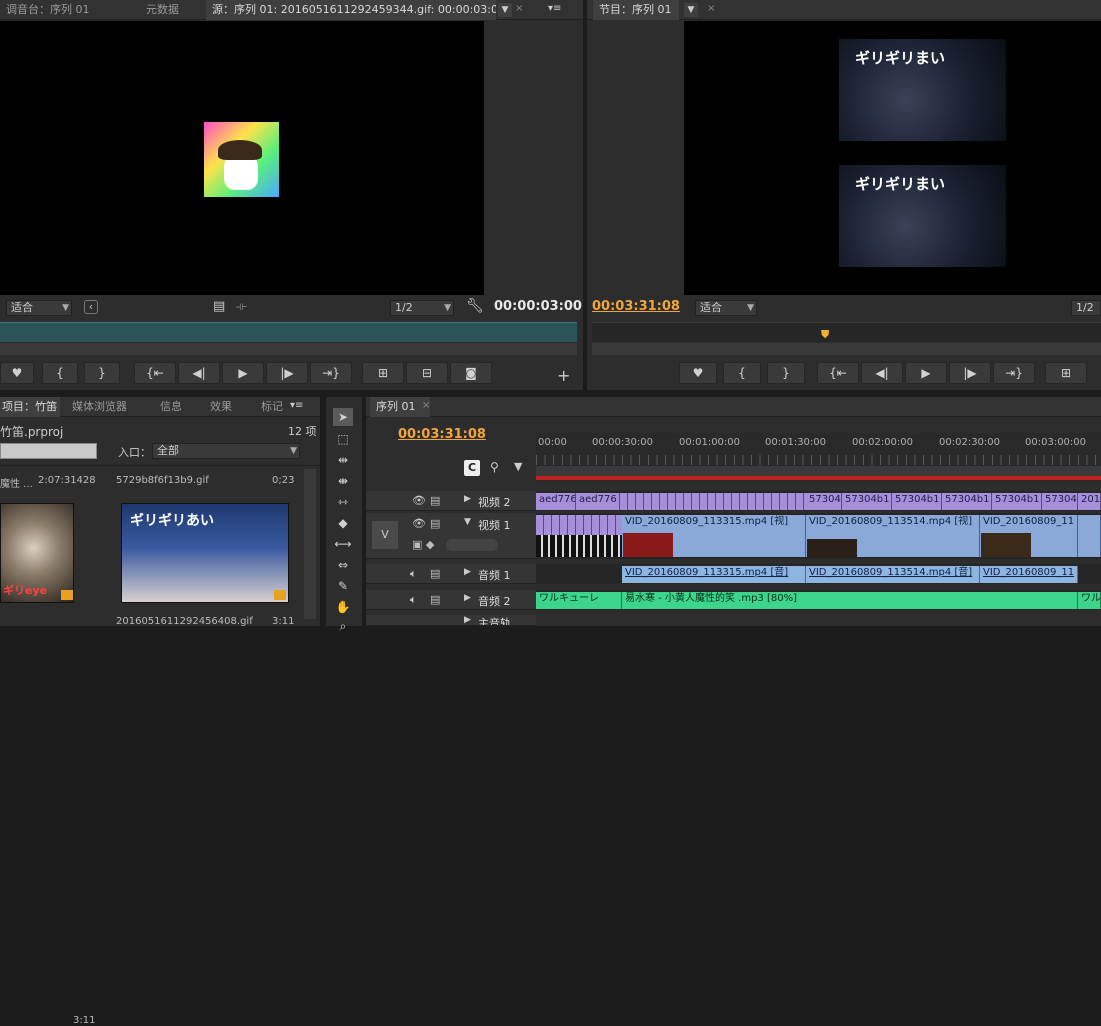 The height and width of the screenshot is (1026, 1101). Describe the element at coordinates (310, 544) in the screenshot. I see `project-scrollbar` at that location.